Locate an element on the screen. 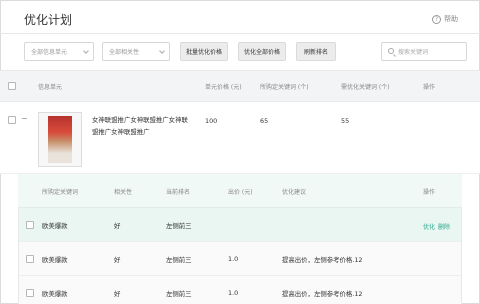  product-thumbnail is located at coordinates (60, 139).